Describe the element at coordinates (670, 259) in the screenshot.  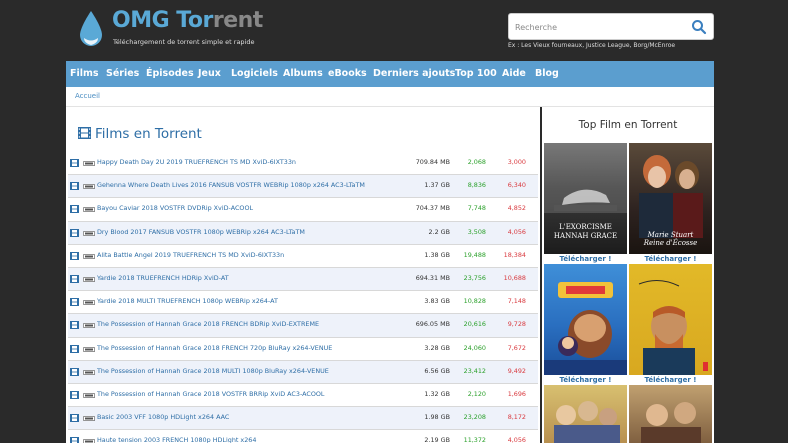
I see `download-link-2: Télécharger !` at that location.